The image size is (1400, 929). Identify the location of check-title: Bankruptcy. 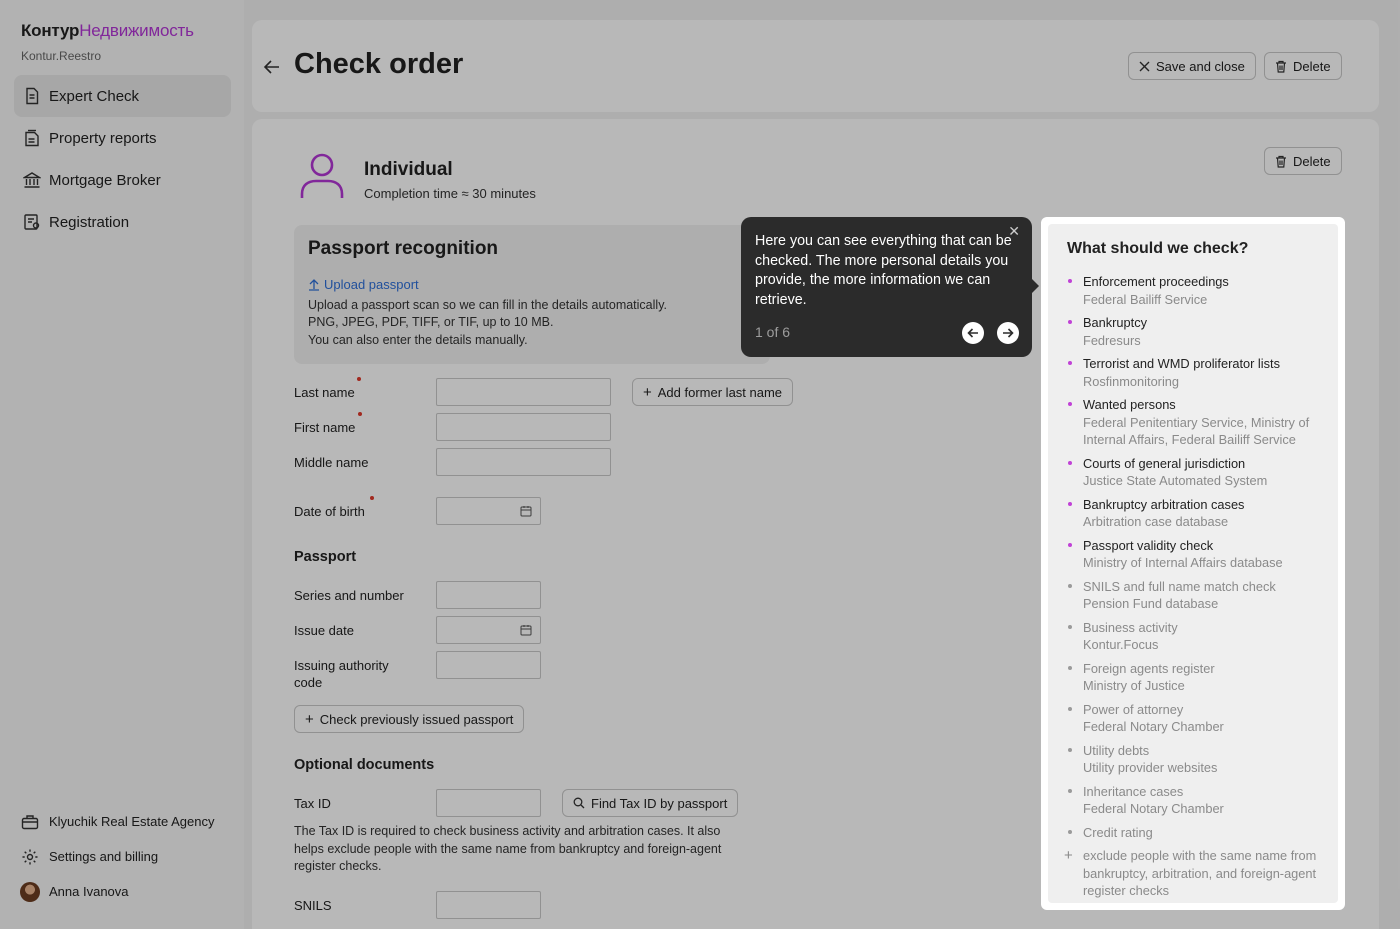
(1115, 322).